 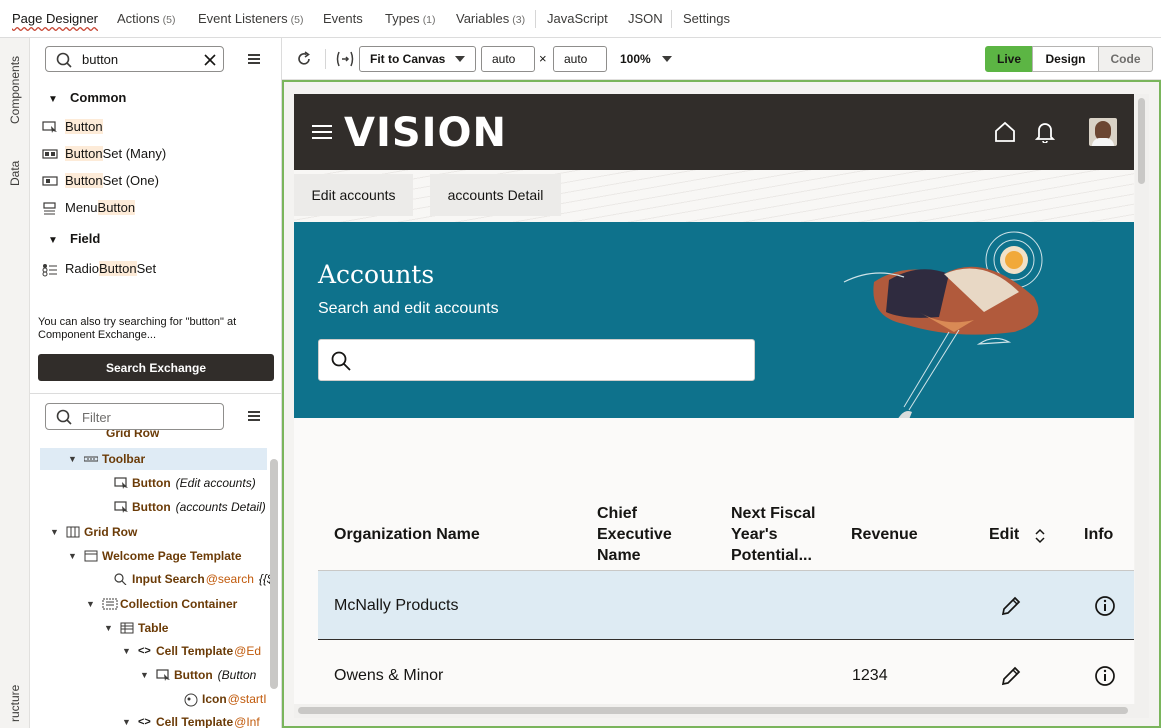 I want to click on col-info: Info, so click(x=1098, y=534).